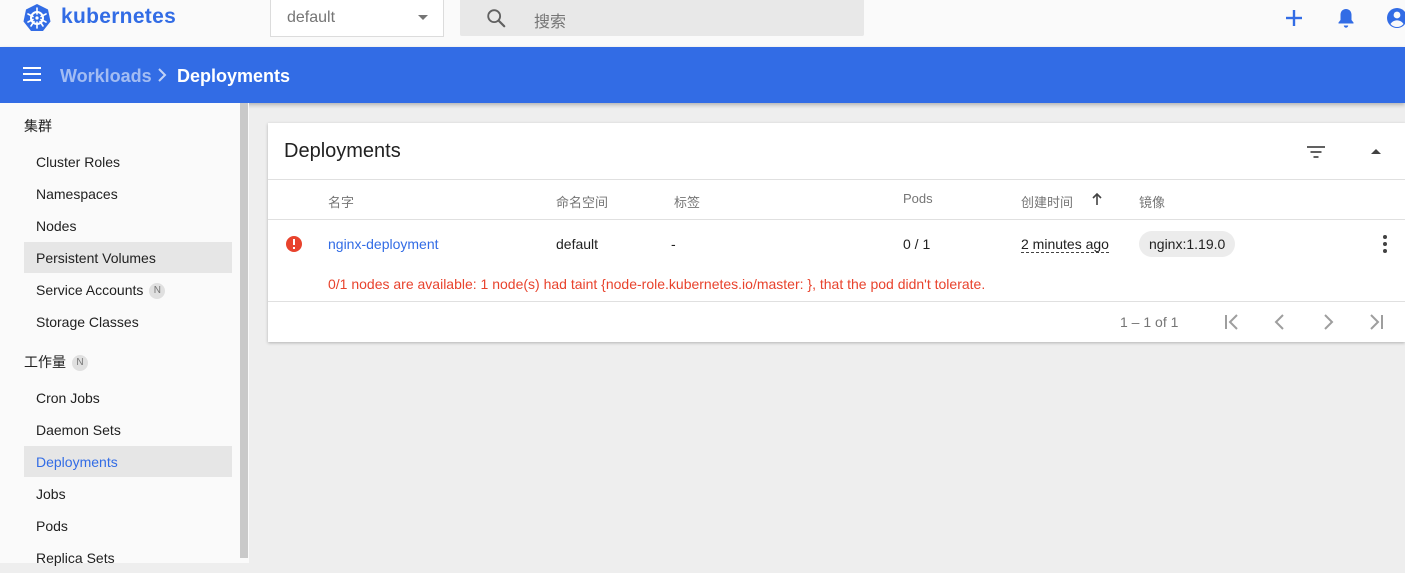 The width and height of the screenshot is (1405, 573). Describe the element at coordinates (383, 244) in the screenshot. I see `deployment-name-link: nginx-deployment` at that location.